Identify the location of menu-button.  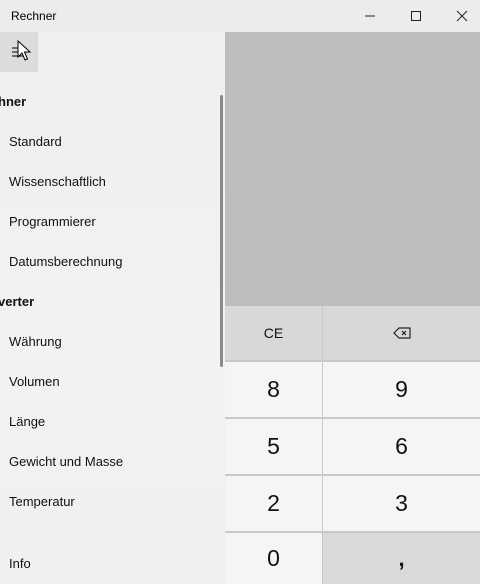
(19, 52).